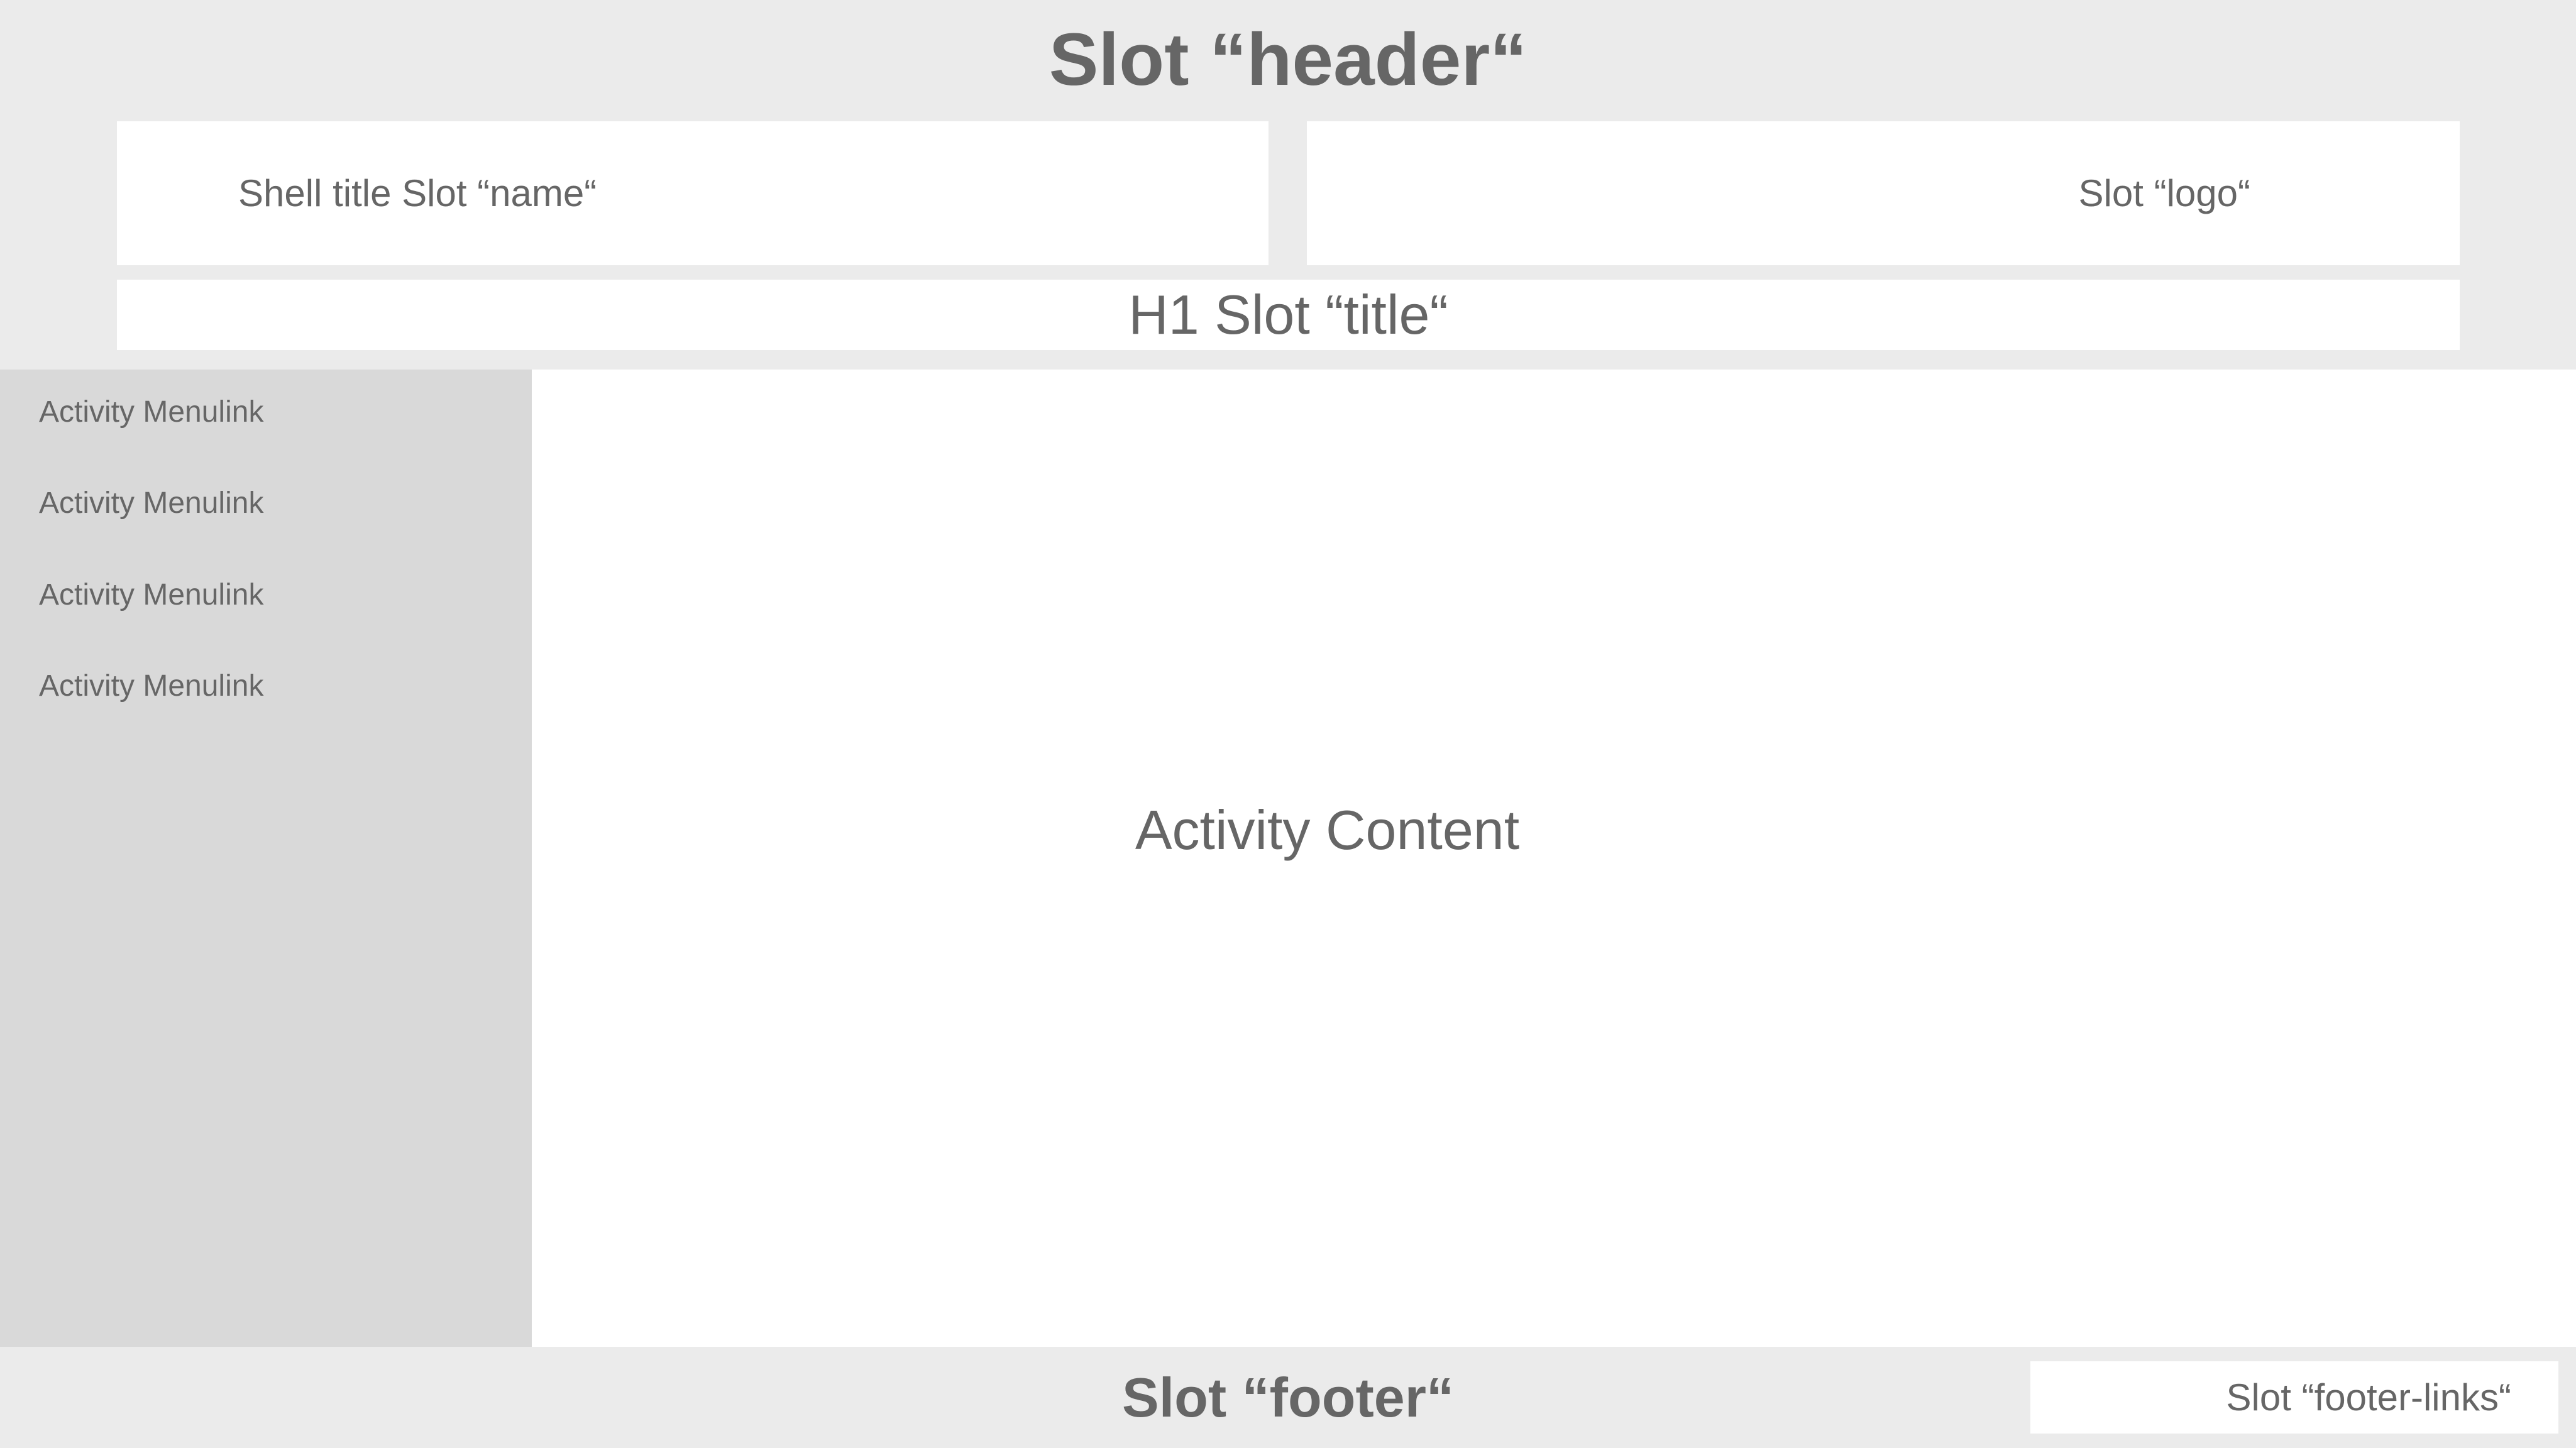 The width and height of the screenshot is (2576, 1448). I want to click on shell-title-name-slot: Shell title Slot “name“, so click(693, 193).